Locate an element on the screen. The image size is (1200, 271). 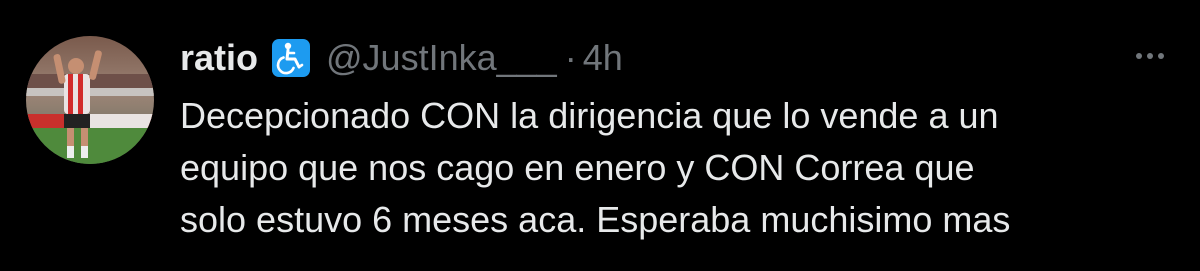
avatar-photo is located at coordinates (90, 100).